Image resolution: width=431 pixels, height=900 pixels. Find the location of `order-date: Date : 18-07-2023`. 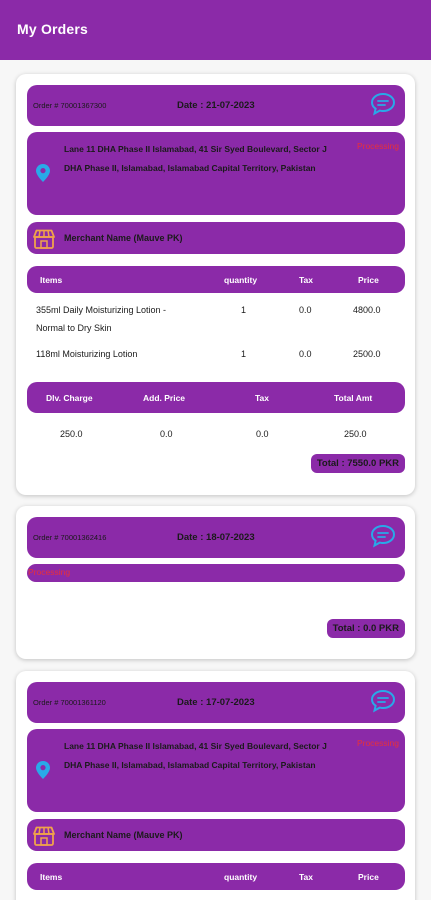

order-date: Date : 18-07-2023 is located at coordinates (216, 537).